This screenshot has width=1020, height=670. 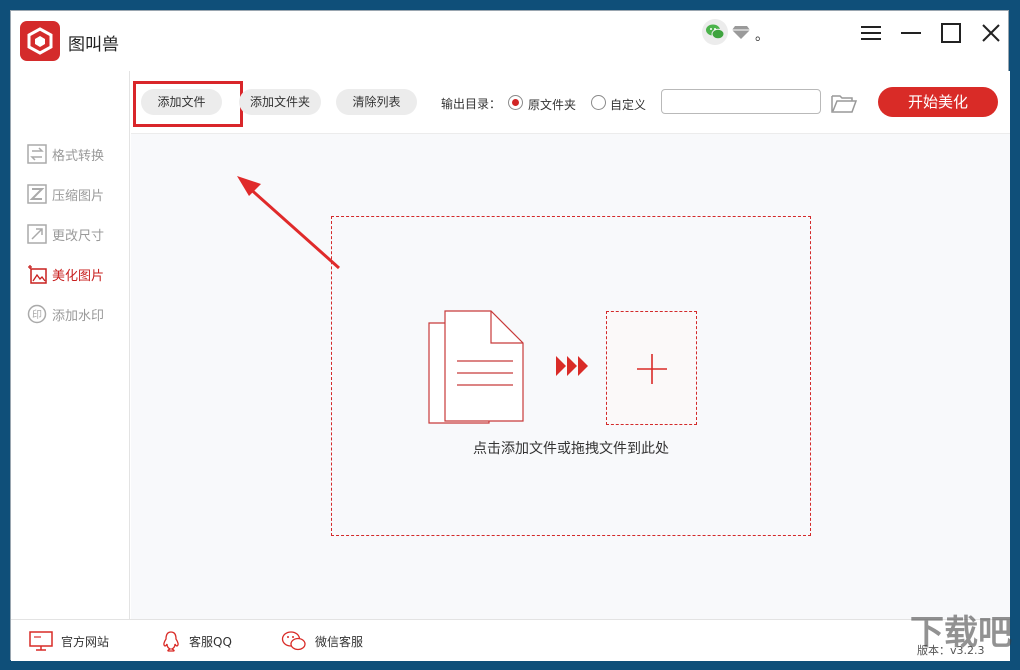 I want to click on sidebar-item-label: 格式转换, so click(x=78, y=156).